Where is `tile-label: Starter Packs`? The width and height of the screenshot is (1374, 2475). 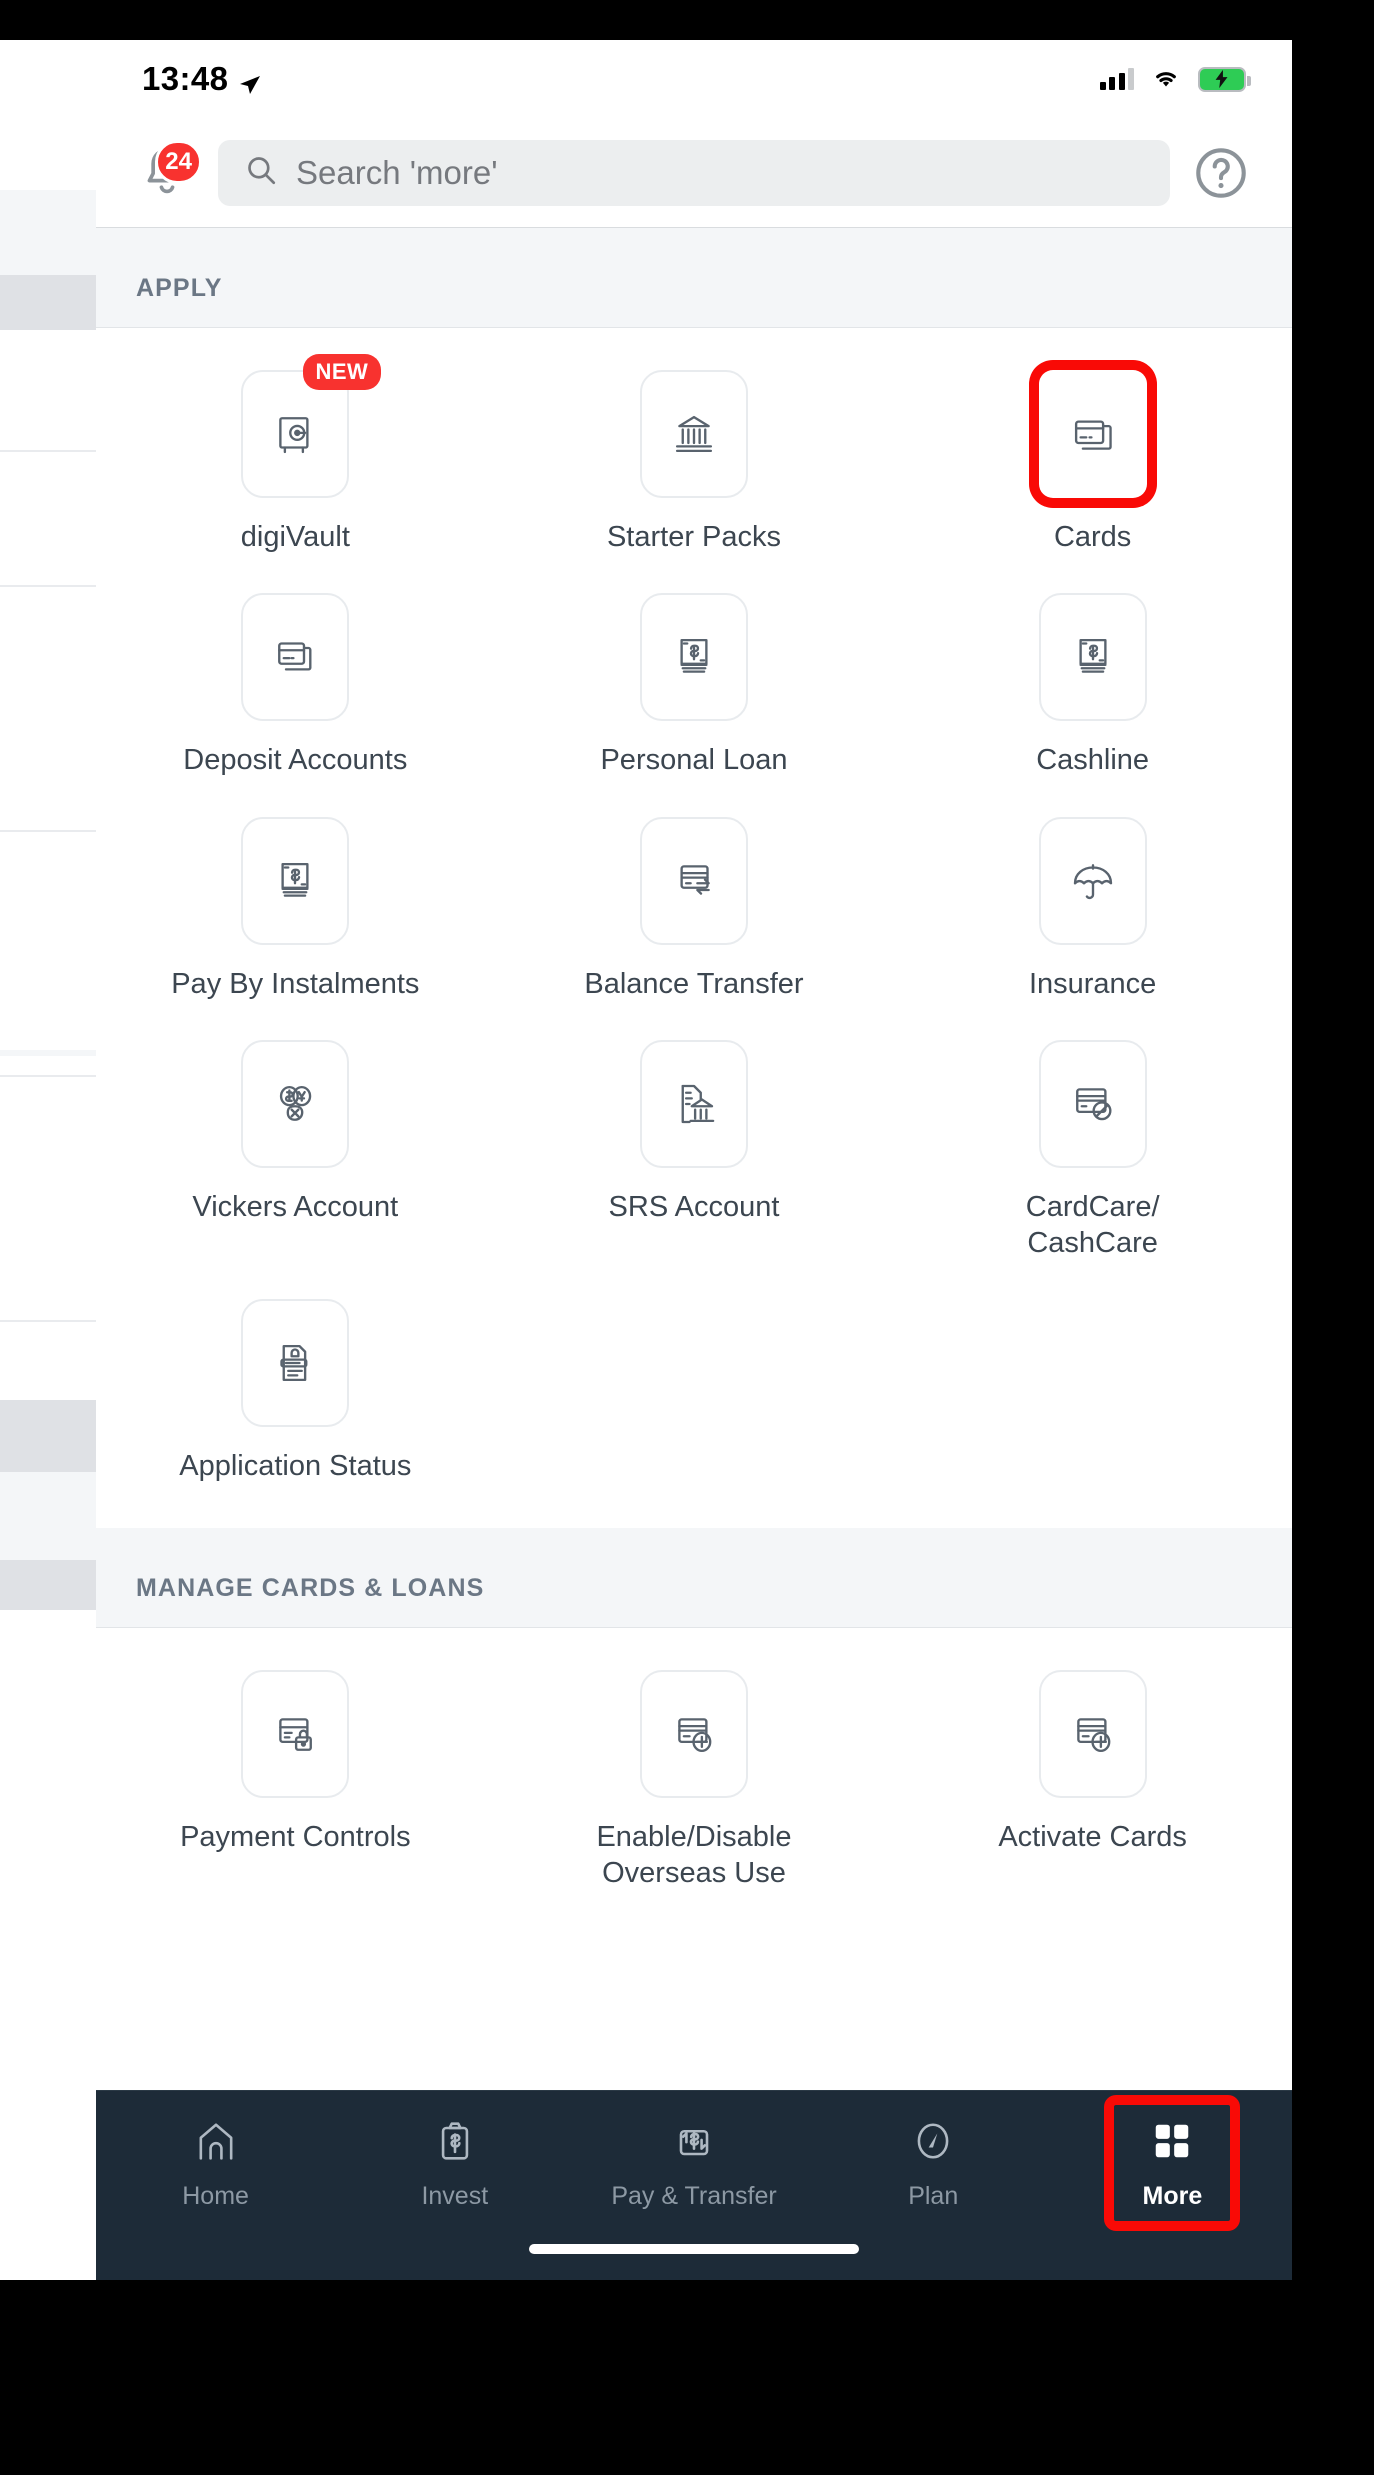 tile-label: Starter Packs is located at coordinates (694, 537).